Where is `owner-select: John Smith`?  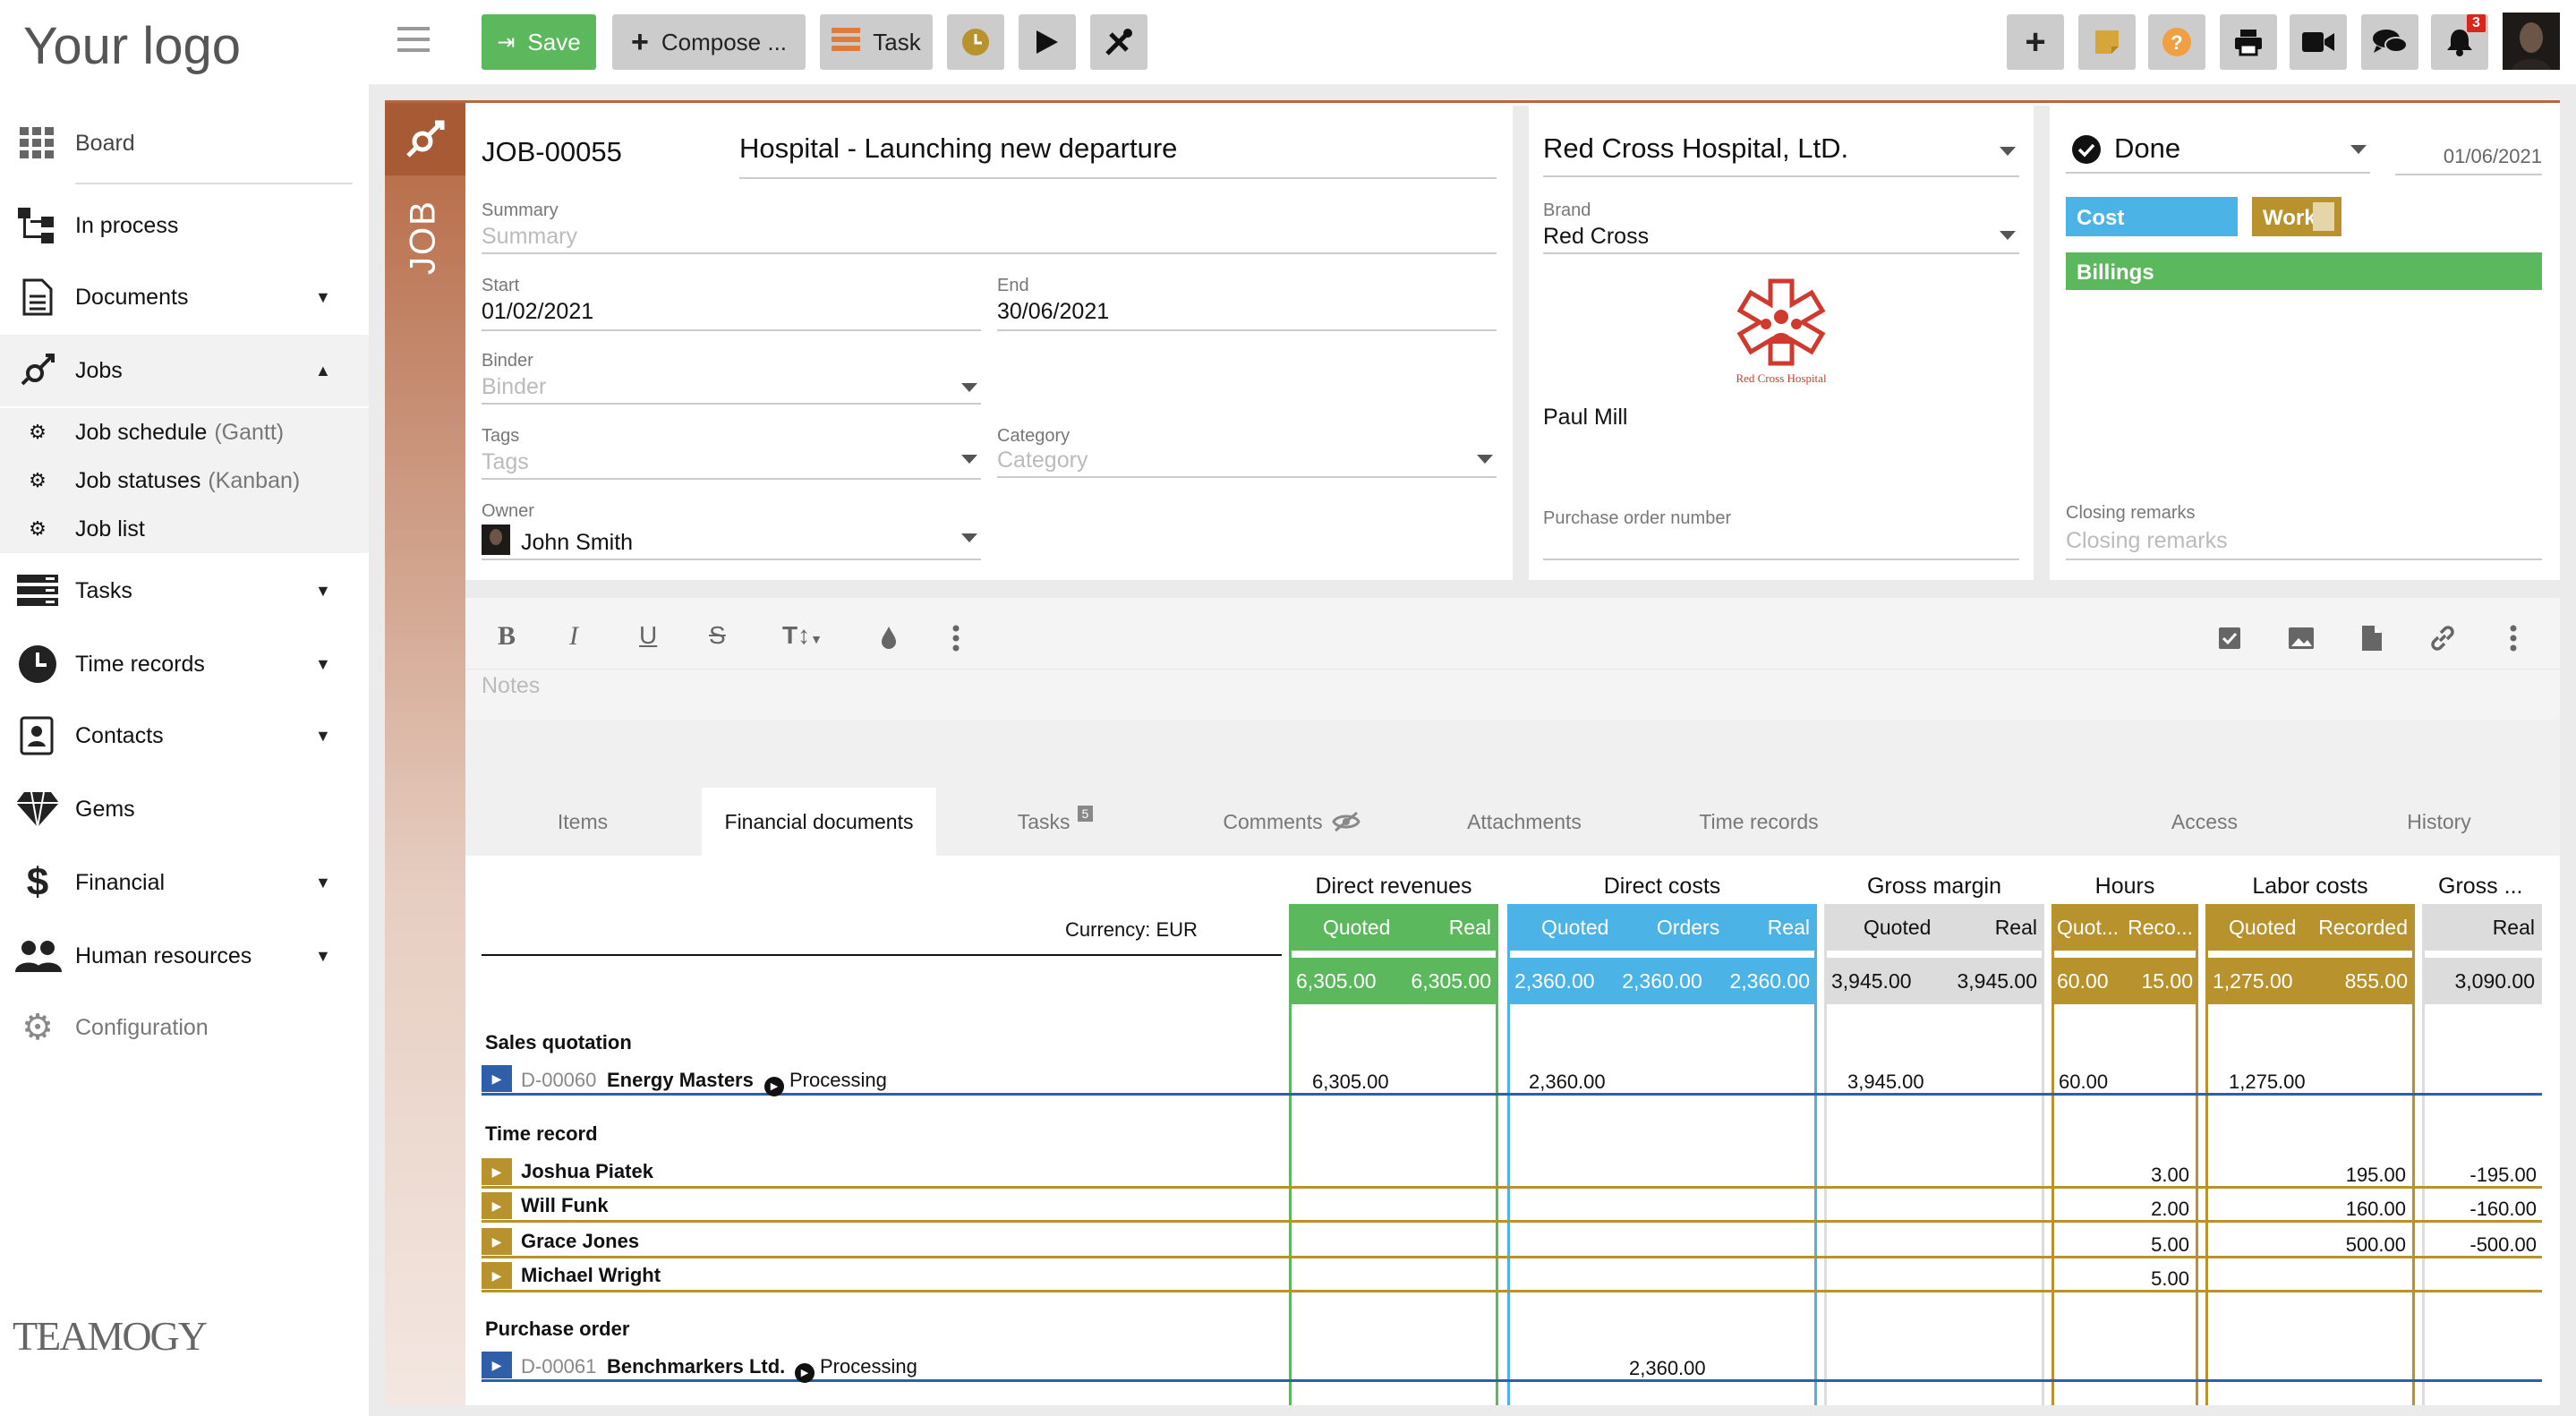 owner-select: John Smith is located at coordinates (731, 542).